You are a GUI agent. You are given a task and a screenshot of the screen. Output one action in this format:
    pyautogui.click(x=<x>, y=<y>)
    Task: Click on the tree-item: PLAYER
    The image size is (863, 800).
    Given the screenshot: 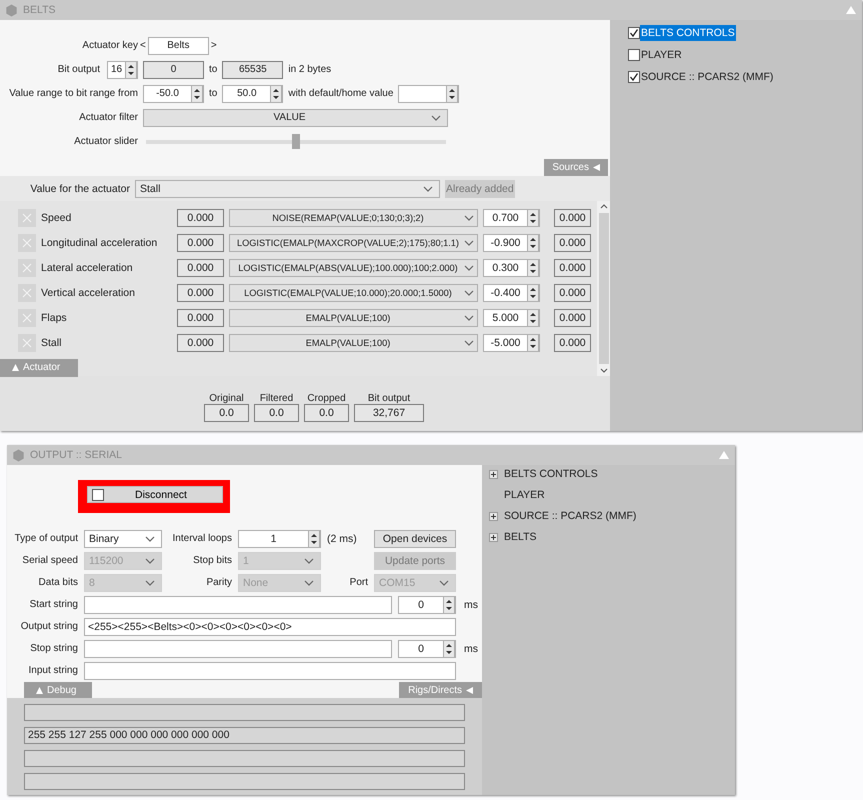 What is the action you would take?
    pyautogui.click(x=524, y=495)
    